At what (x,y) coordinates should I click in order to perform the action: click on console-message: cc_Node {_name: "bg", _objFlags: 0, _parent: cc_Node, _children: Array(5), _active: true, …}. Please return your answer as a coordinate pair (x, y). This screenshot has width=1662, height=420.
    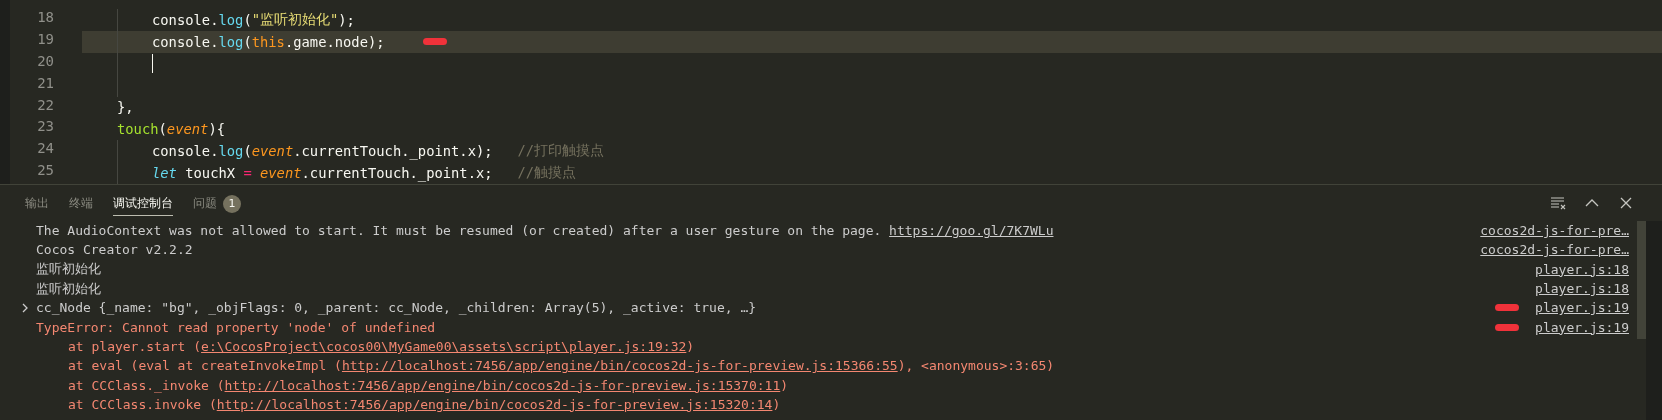
    Looking at the image, I should click on (396, 308).